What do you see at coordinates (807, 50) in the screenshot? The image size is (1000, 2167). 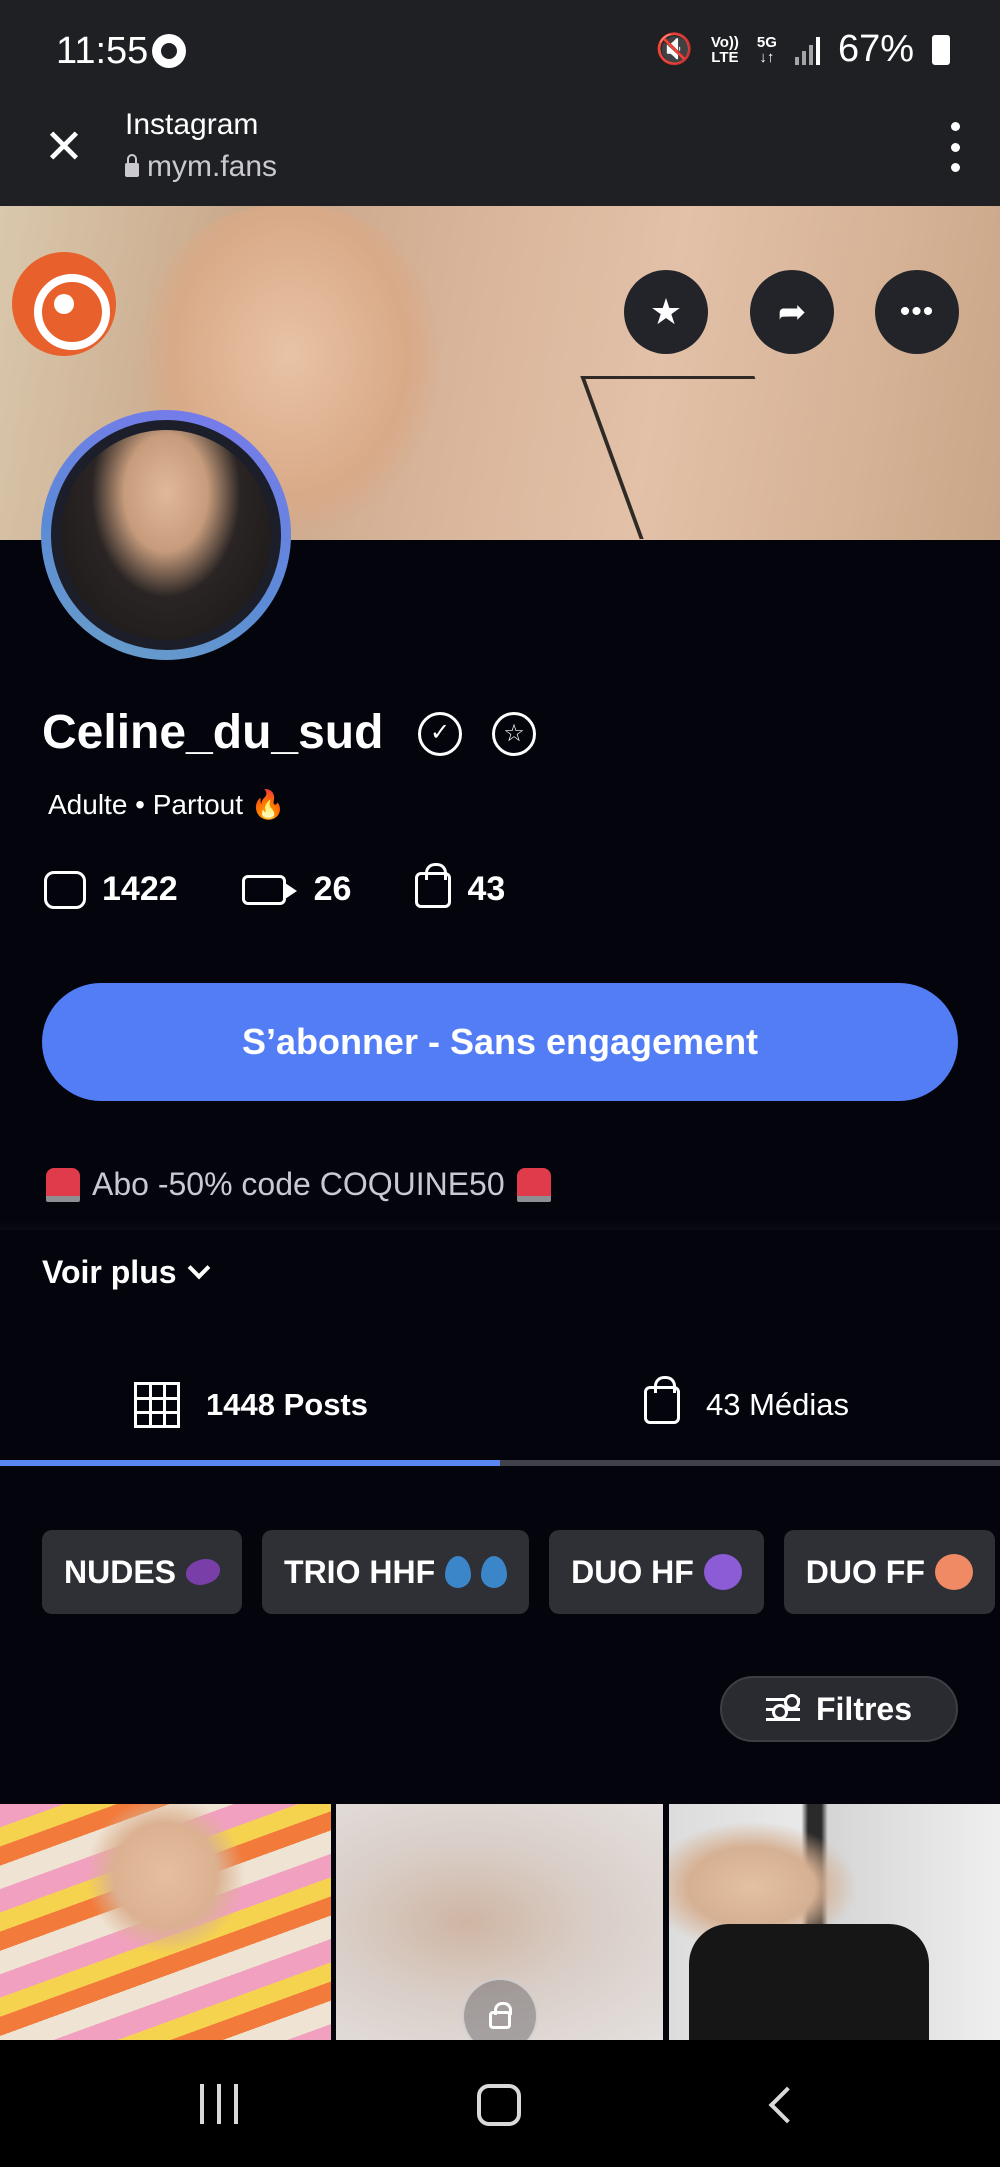 I see `signal-icon` at bounding box center [807, 50].